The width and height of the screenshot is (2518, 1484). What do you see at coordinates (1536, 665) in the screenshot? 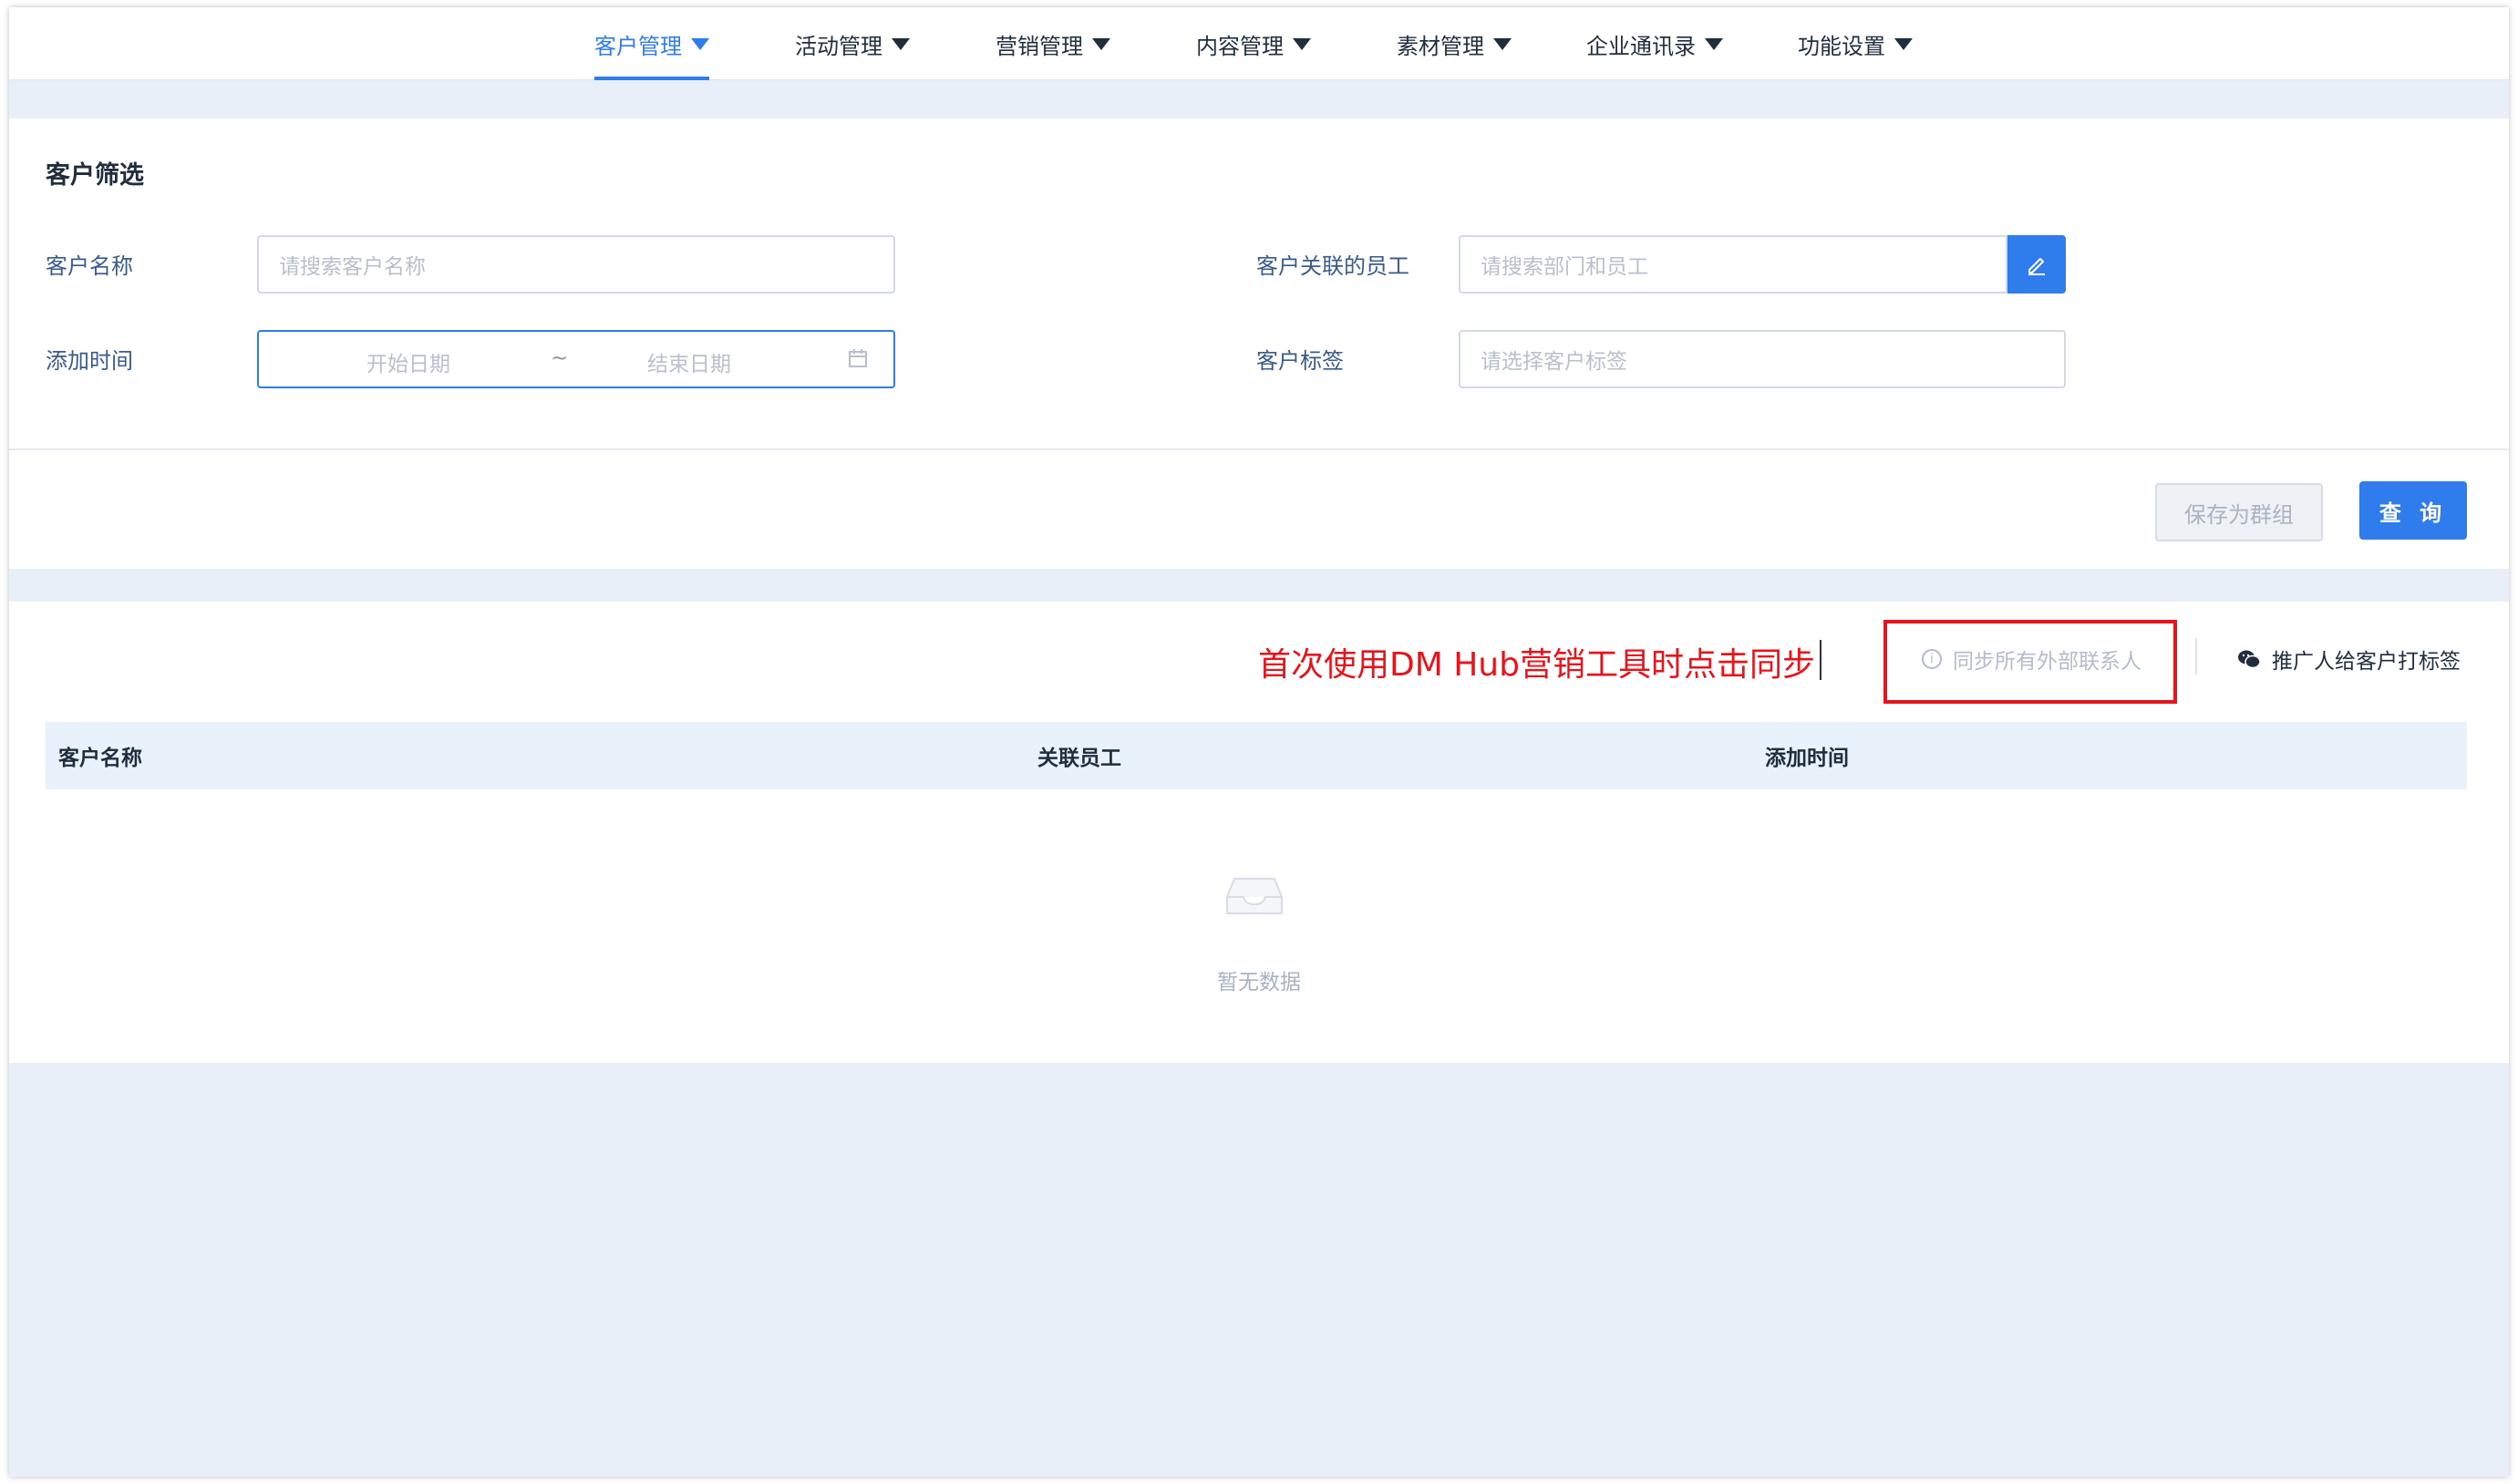
I see `annotation-text: 首次使用DM Hub营销工具时点击同步` at bounding box center [1536, 665].